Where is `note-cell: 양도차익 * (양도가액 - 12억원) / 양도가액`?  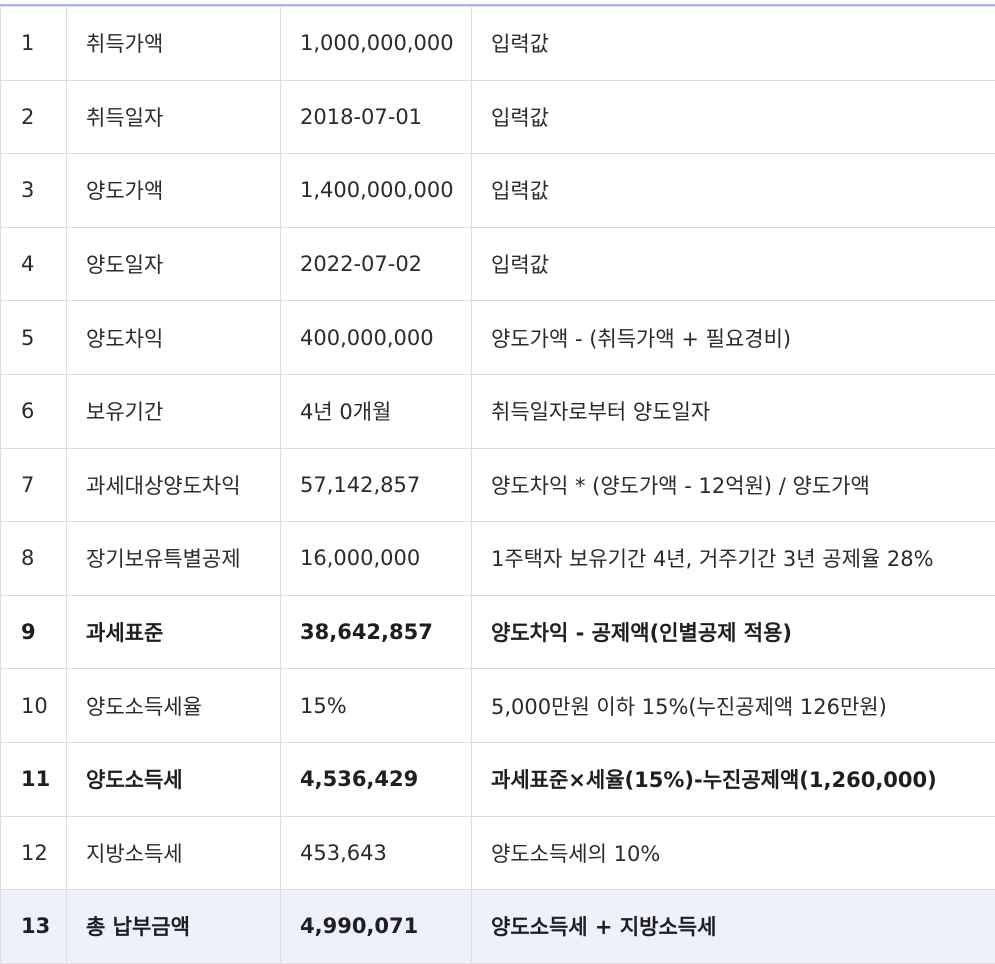
note-cell: 양도차익 * (양도가액 - 12억원) / 양도가액 is located at coordinates (733, 485).